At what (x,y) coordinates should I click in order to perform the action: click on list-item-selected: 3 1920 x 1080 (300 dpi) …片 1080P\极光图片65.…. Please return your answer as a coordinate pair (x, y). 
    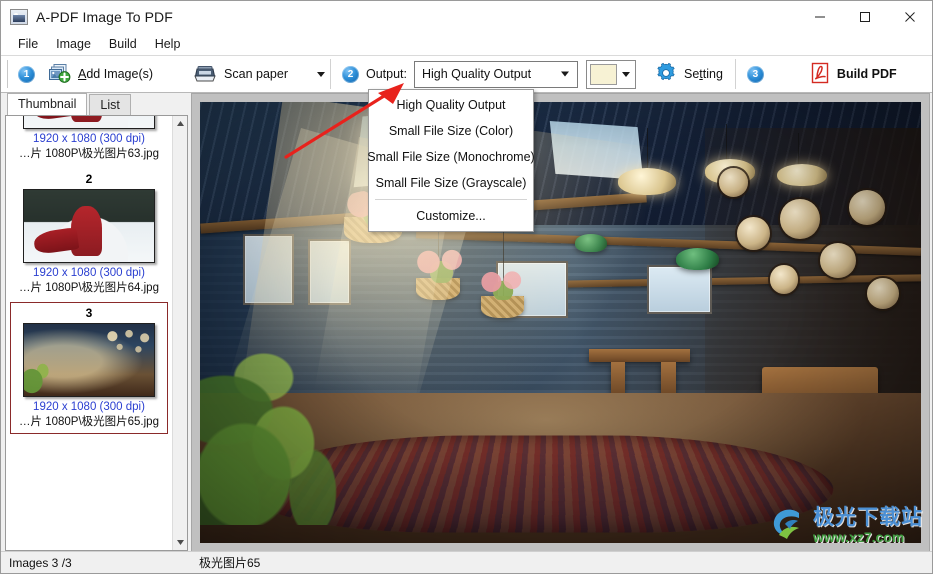
    Looking at the image, I should click on (89, 368).